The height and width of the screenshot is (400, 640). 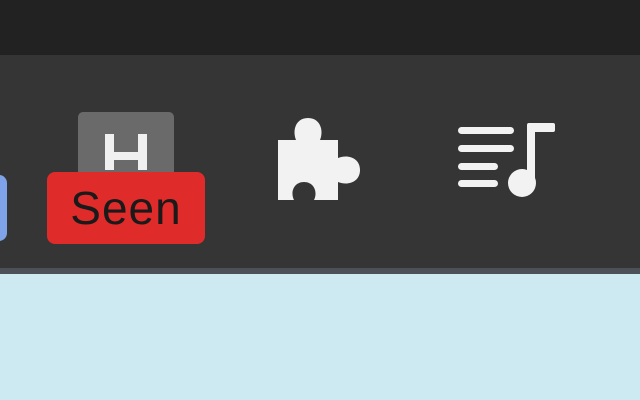 I want to click on partial-extension-icon, so click(x=3, y=208).